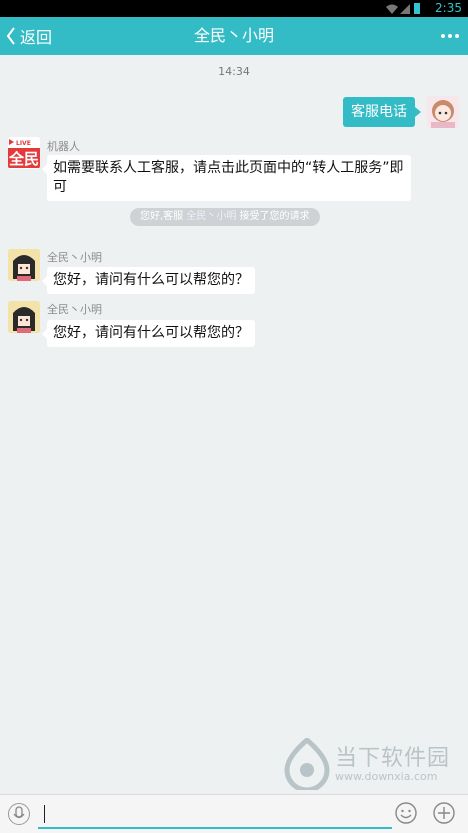 The height and width of the screenshot is (833, 468). Describe the element at coordinates (215, 814) in the screenshot. I see `message-input` at that location.